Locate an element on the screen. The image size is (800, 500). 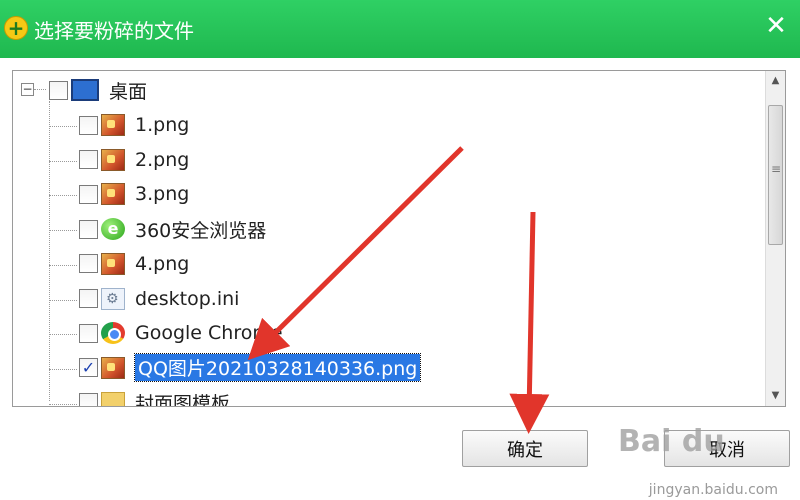
title-bar: + 选择要粉碎的文件 ✕ is located at coordinates (400, 29).